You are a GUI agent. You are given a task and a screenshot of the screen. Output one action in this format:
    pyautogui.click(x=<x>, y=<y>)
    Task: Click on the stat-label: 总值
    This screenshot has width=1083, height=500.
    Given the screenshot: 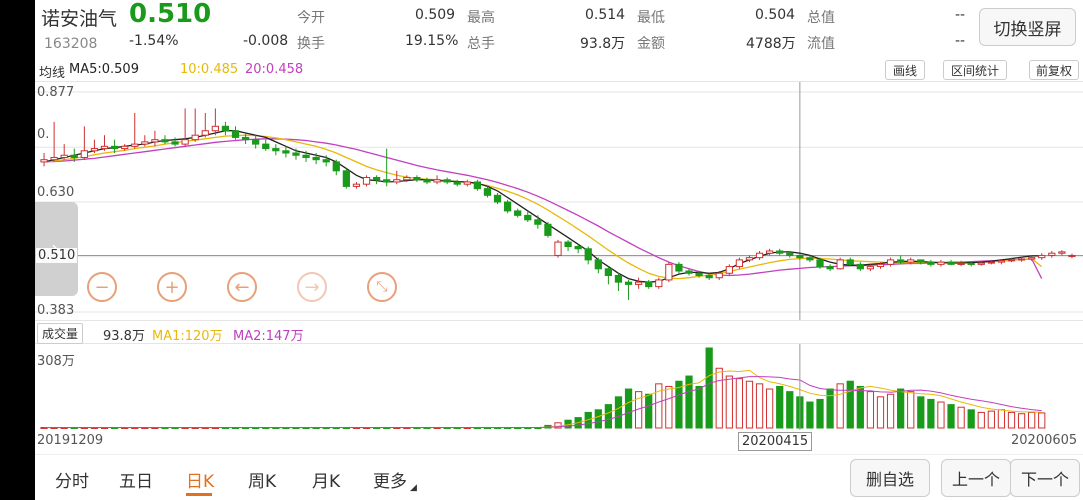 What is the action you would take?
    pyautogui.click(x=821, y=18)
    